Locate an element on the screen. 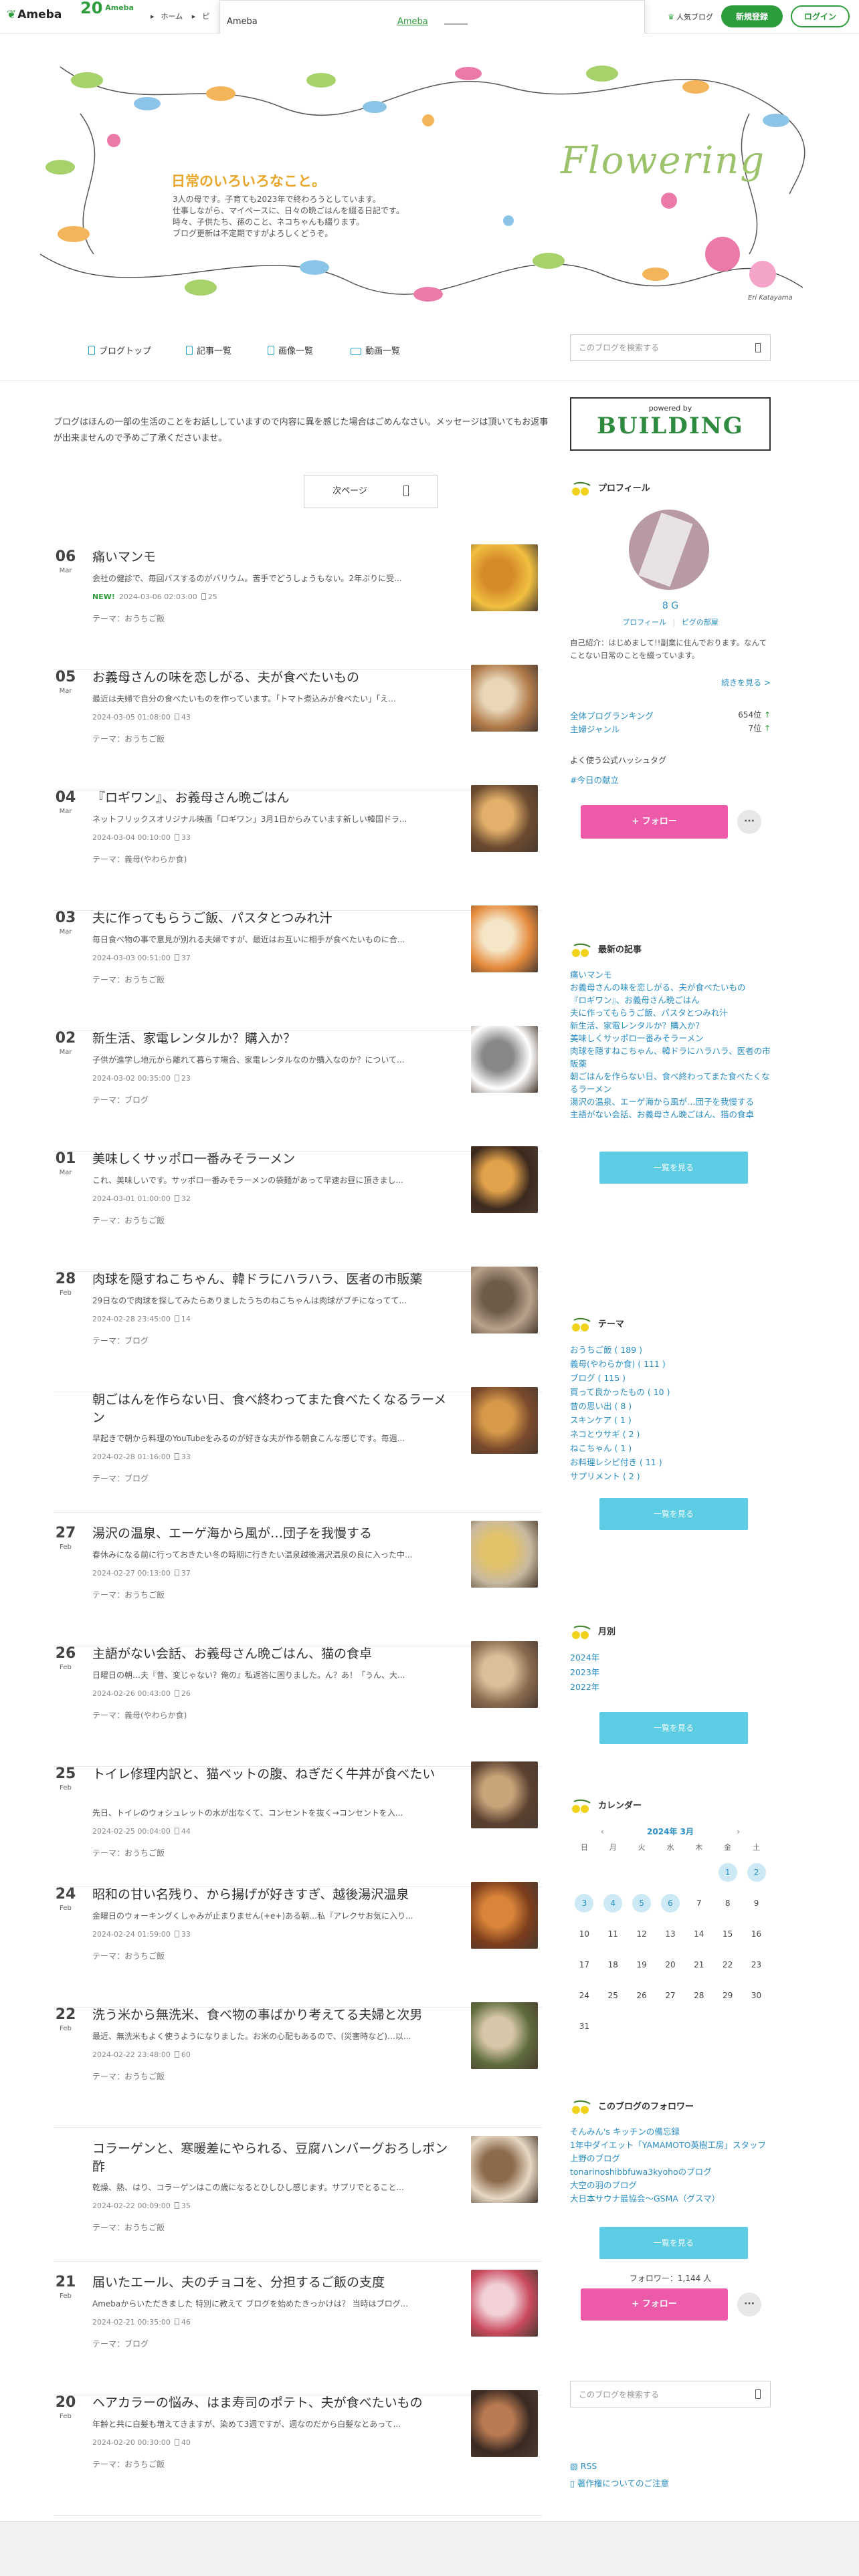 This screenshot has height=2576, width=859. building-banner: powered by BUILDING is located at coordinates (671, 424).